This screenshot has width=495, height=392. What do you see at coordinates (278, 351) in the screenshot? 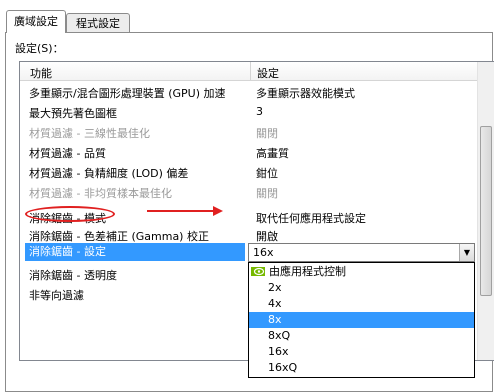
I see `option-label: 16x` at bounding box center [278, 351].